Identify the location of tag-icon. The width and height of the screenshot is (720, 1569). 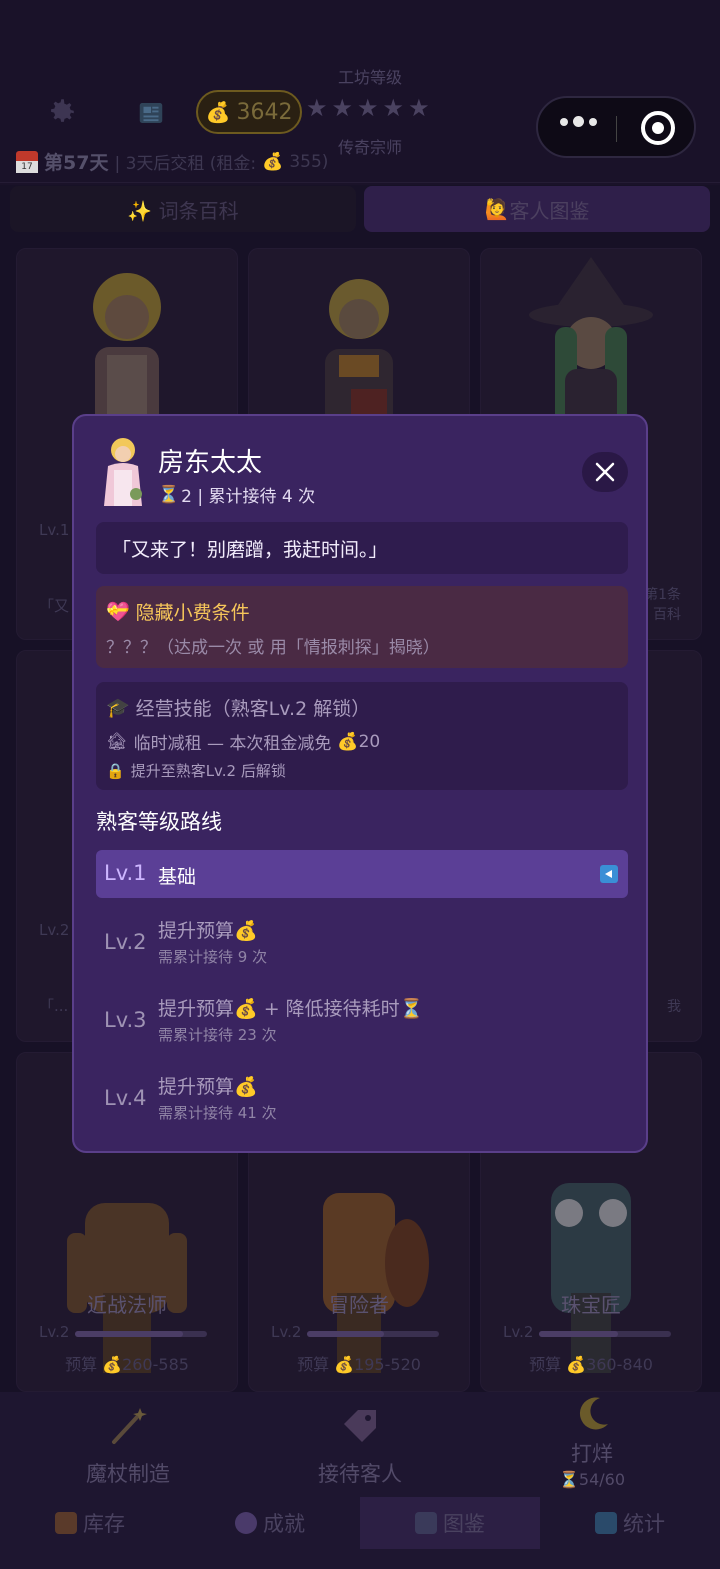
(360, 1426).